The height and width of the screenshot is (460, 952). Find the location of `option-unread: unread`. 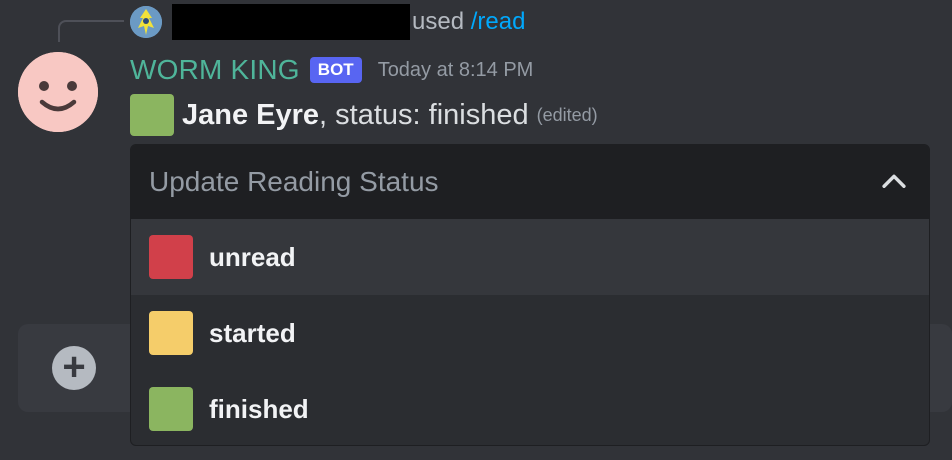

option-unread: unread is located at coordinates (530, 257).